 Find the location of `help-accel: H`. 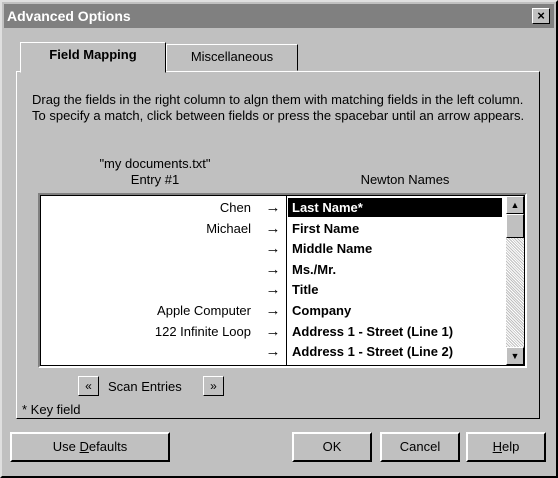

help-accel: H is located at coordinates (497, 446).